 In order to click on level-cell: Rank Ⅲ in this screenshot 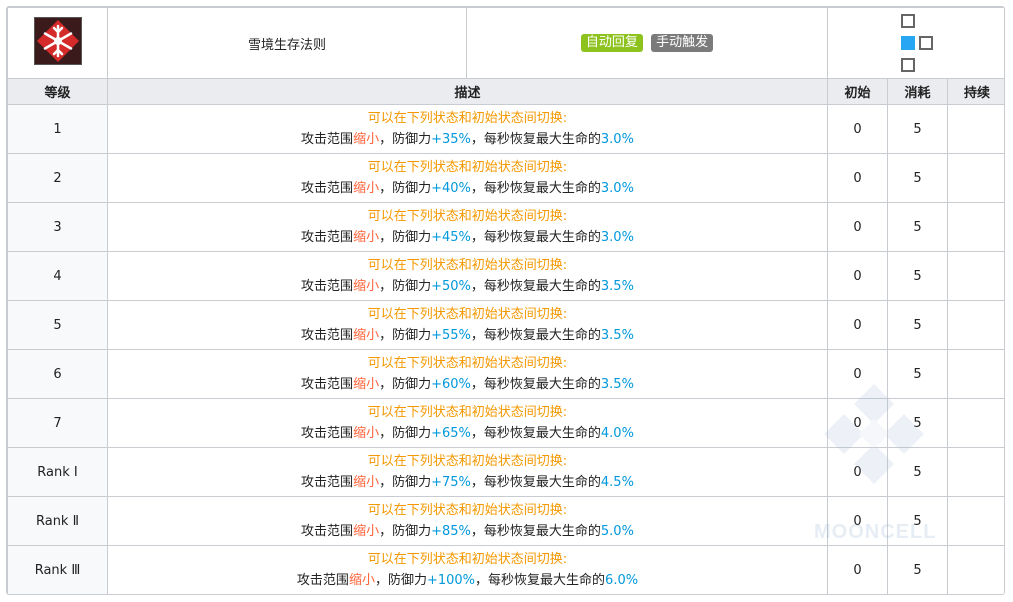, I will do `click(57, 569)`.